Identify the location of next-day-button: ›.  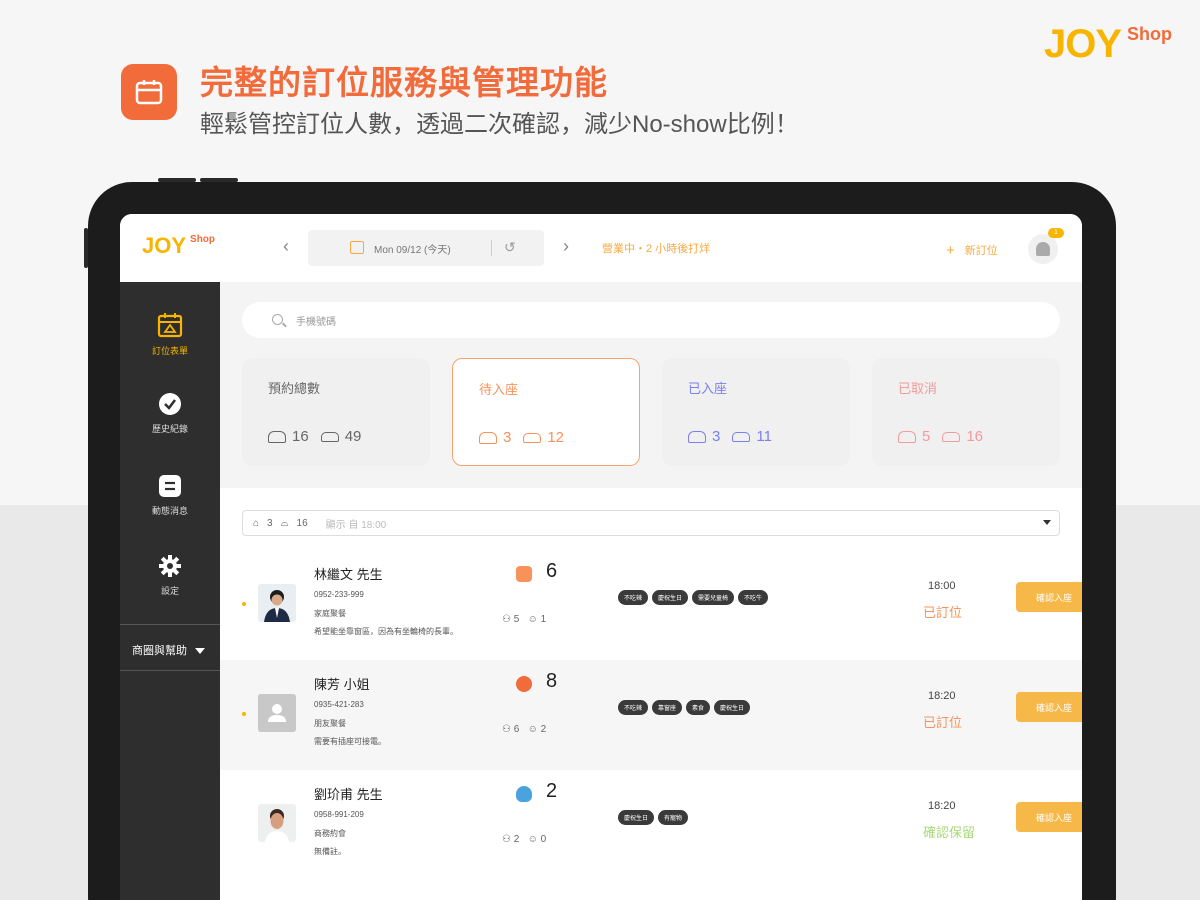
(566, 246).